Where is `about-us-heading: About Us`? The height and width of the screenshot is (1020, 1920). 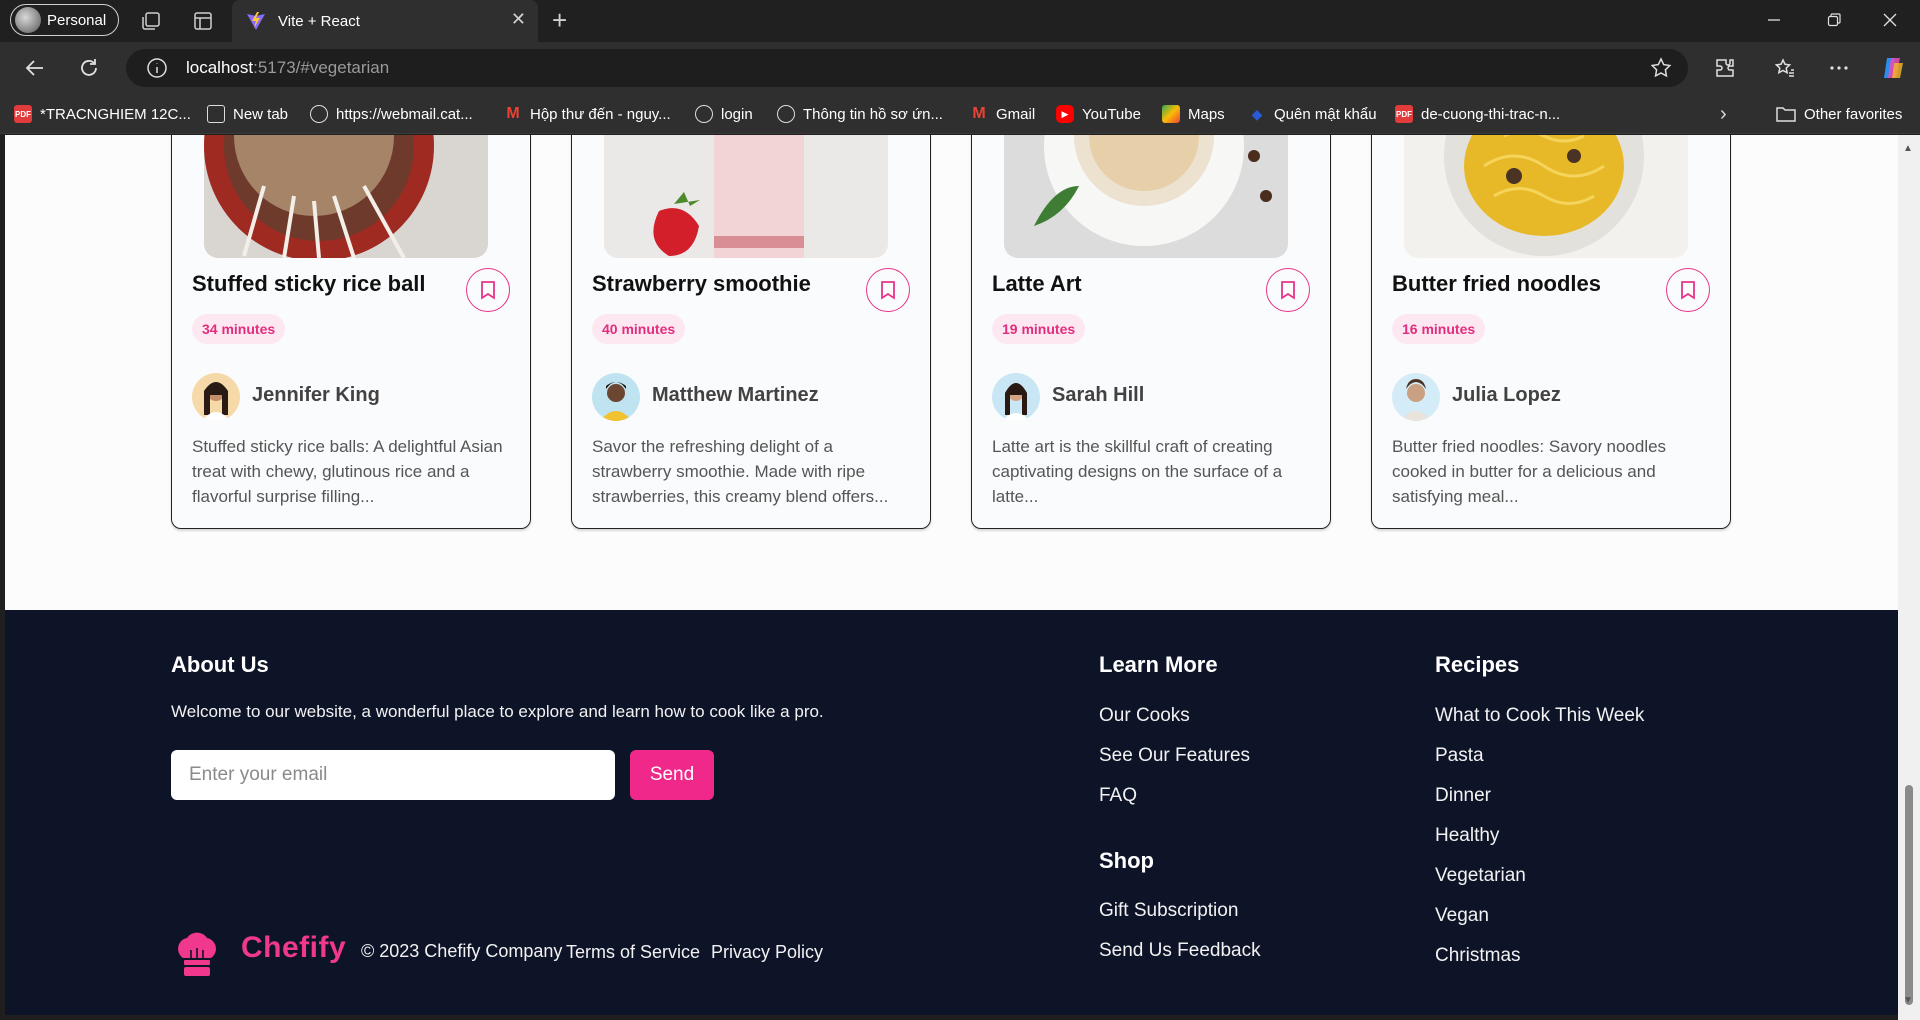 about-us-heading: About Us is located at coordinates (220, 664).